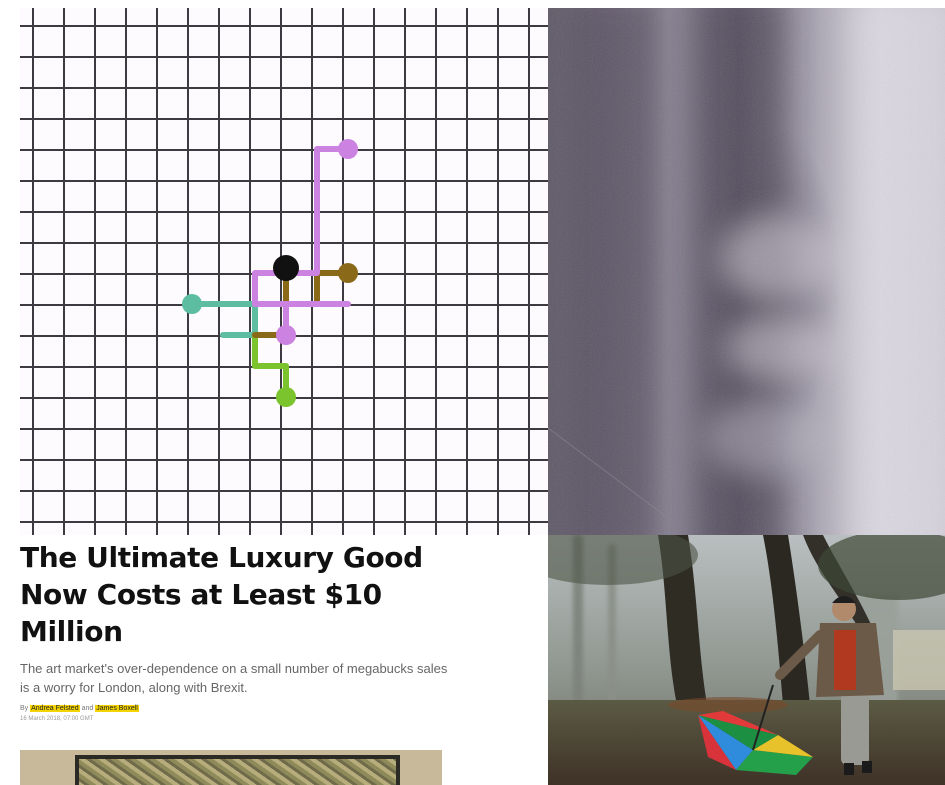 This screenshot has width=945, height=785. Describe the element at coordinates (301, 226) in the screenshot. I see `lilac-path` at that location.